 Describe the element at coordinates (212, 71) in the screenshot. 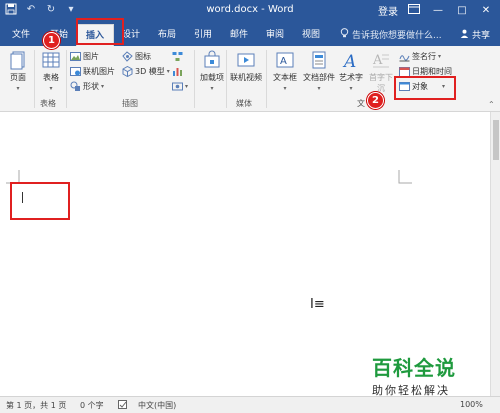

I see `addins-button: 加载项 ▾` at that location.